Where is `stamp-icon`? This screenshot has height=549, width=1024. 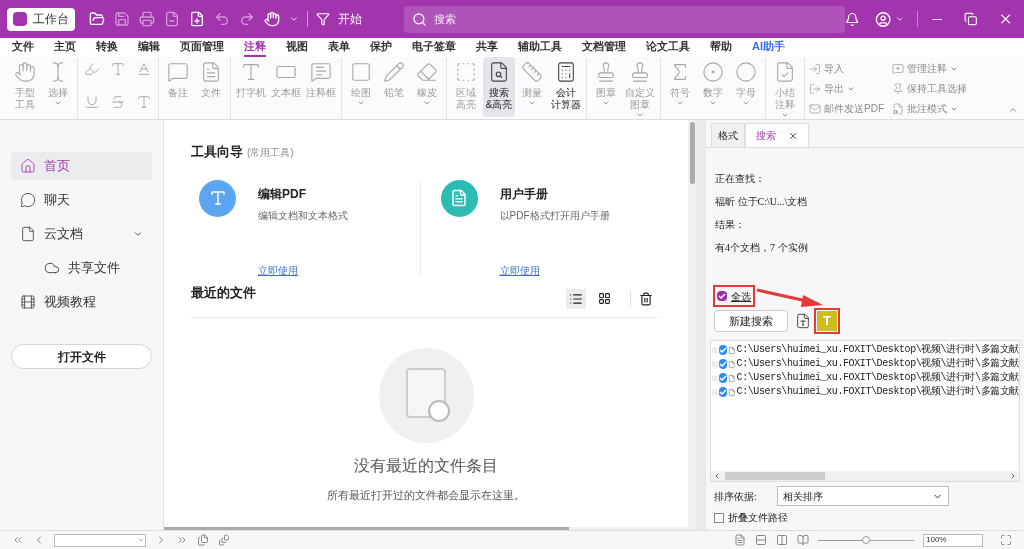
stamp-icon is located at coordinates (606, 72).